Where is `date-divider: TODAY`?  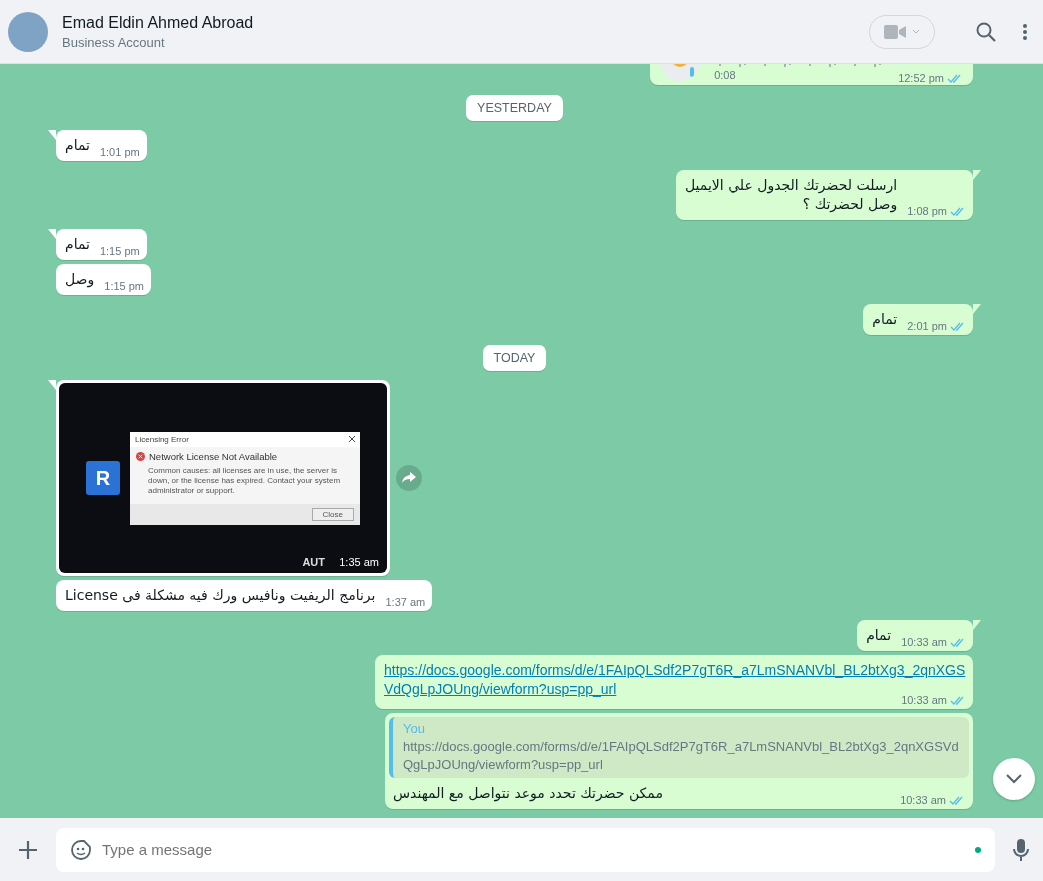
date-divider: TODAY is located at coordinates (514, 358).